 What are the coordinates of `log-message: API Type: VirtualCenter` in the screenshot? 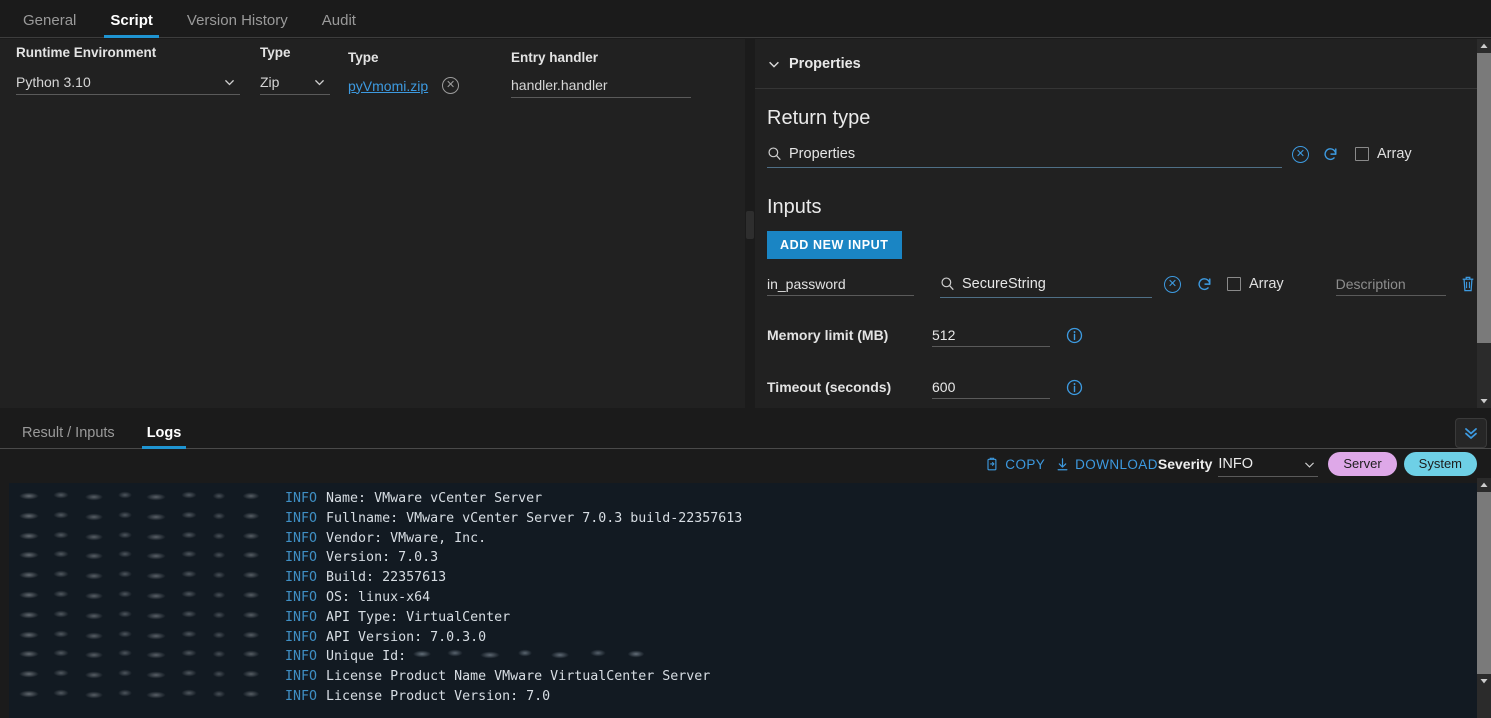 It's located at (418, 617).